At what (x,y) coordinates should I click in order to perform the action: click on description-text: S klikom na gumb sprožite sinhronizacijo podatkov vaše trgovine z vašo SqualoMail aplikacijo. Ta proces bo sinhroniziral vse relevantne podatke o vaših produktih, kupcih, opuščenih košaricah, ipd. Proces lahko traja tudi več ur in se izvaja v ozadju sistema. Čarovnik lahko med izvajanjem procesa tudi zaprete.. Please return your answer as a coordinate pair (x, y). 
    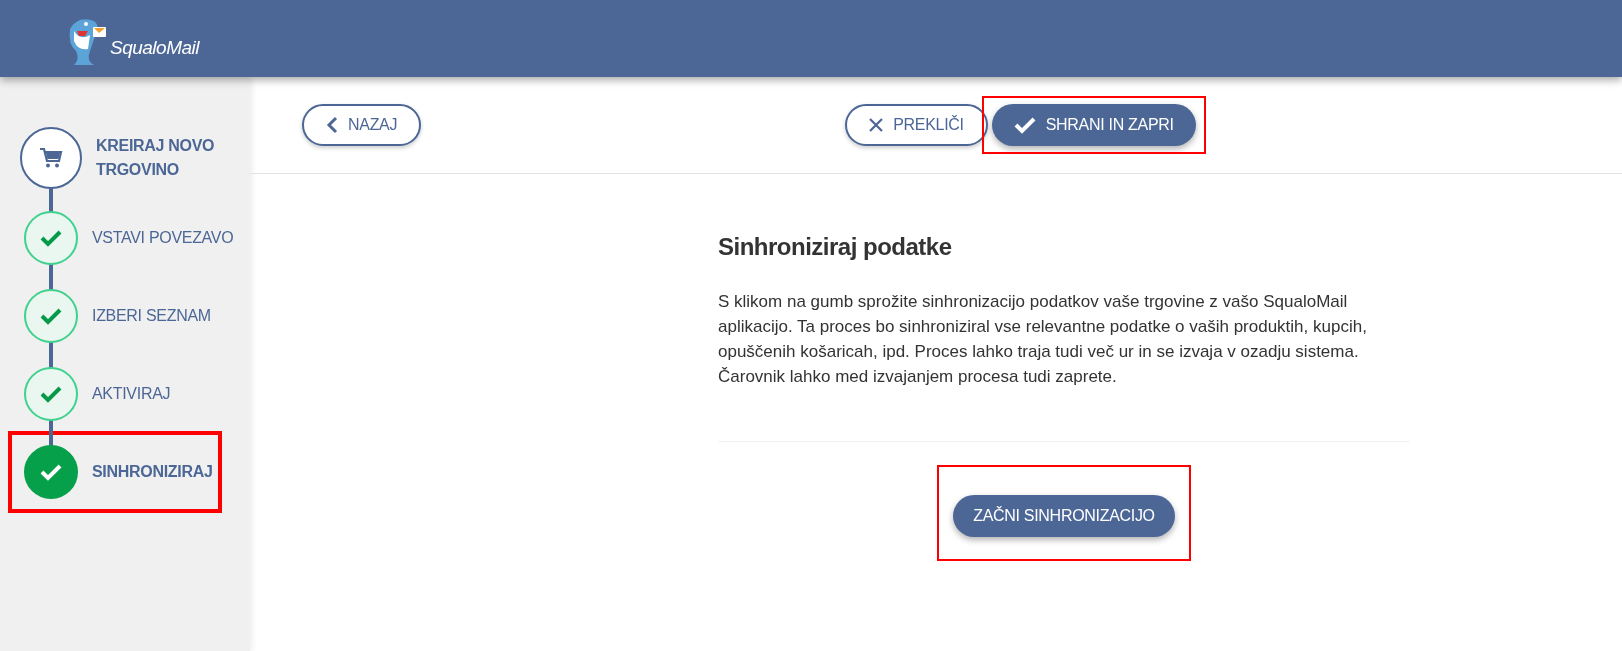
    Looking at the image, I should click on (1043, 339).